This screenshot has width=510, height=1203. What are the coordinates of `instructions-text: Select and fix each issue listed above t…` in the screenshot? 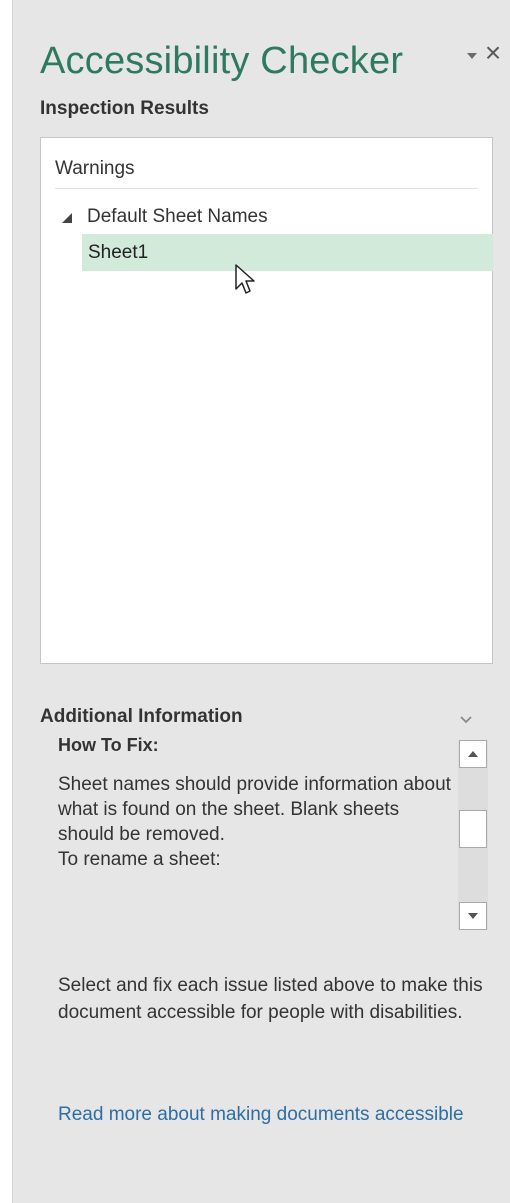 It's located at (270, 999).